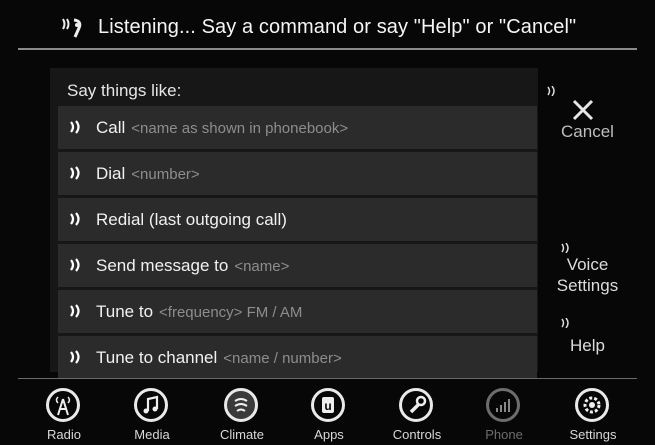  What do you see at coordinates (191, 219) in the screenshot?
I see `command-label: Redial (last outgoing call)` at bounding box center [191, 219].